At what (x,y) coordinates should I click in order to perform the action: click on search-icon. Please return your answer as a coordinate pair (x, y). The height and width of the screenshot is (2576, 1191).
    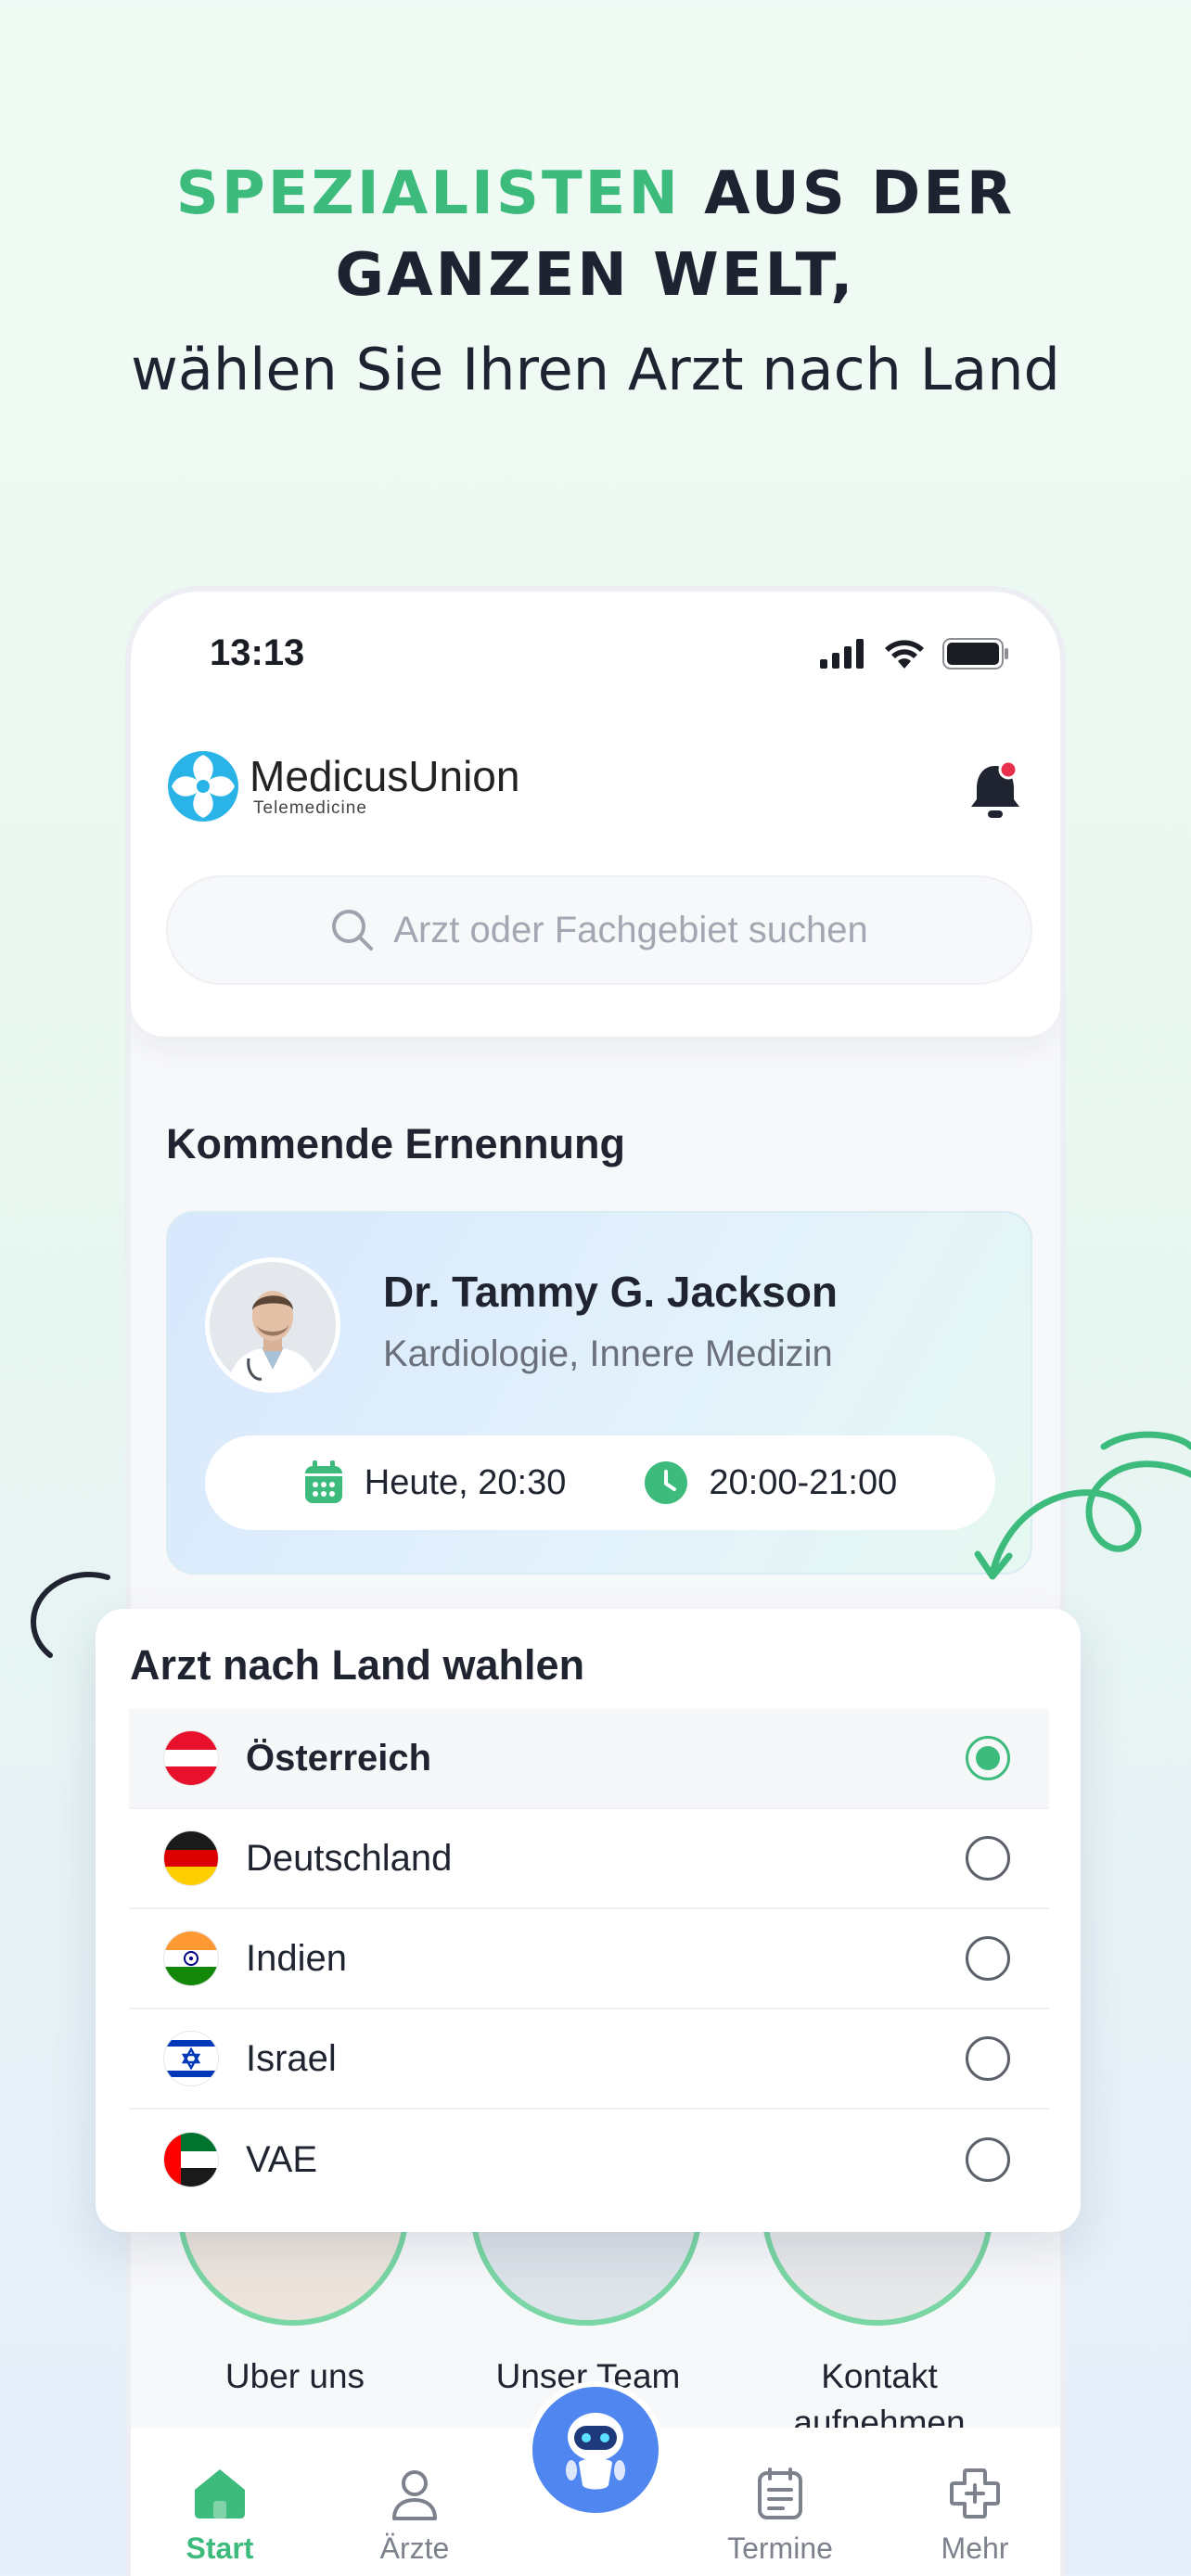
    Looking at the image, I should click on (353, 930).